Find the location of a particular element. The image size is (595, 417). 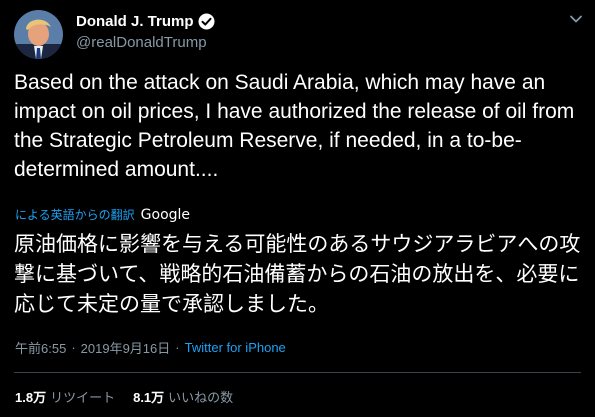

translation-label: による英語からの翻訳 is located at coordinates (75, 214).